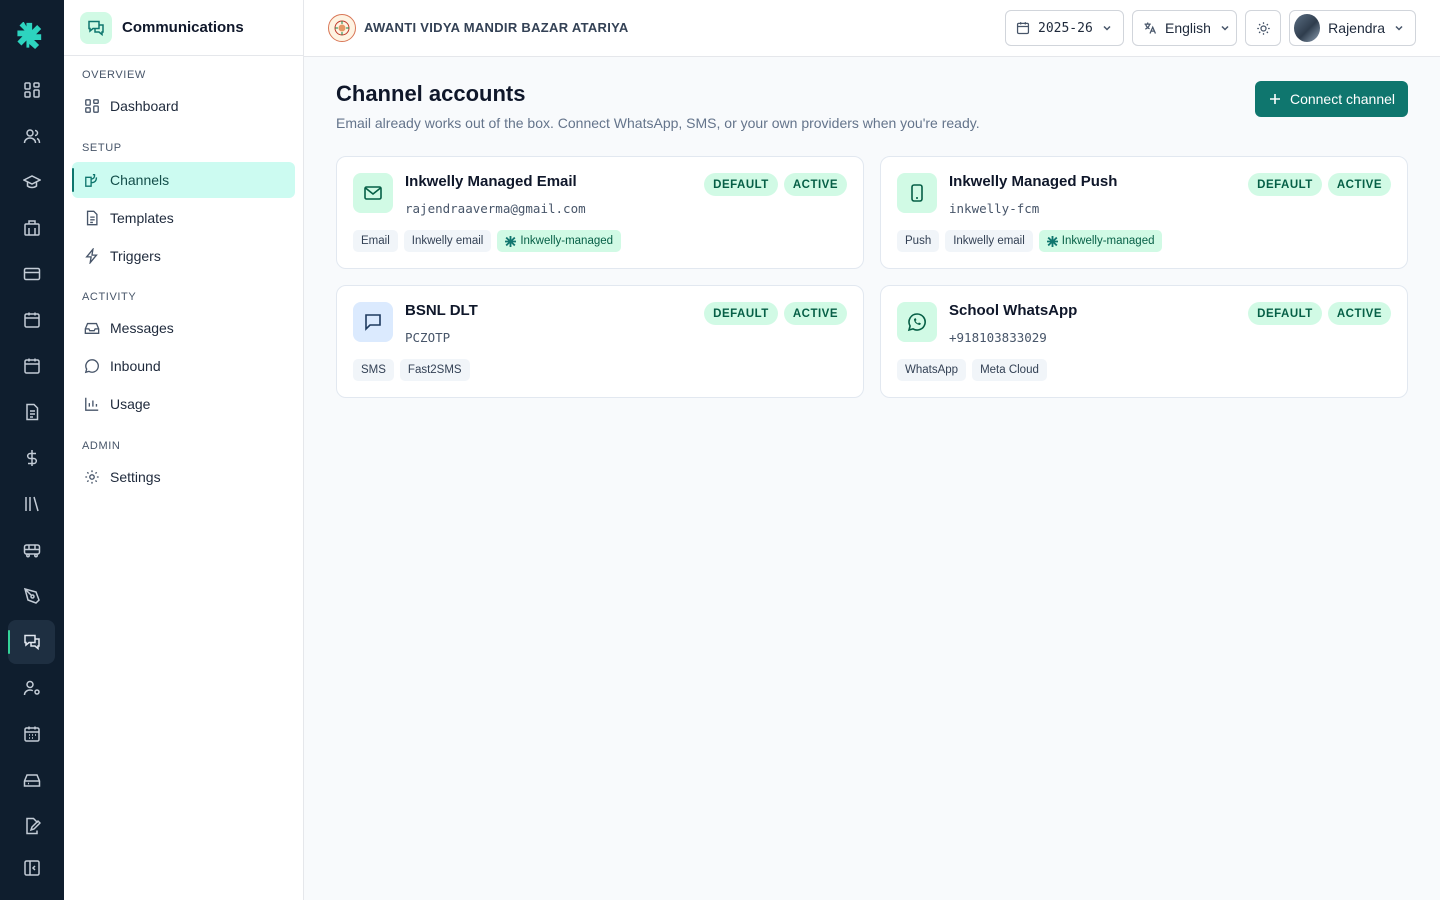 The image size is (1440, 900). What do you see at coordinates (30, 36) in the screenshot?
I see `app-logo-icon` at bounding box center [30, 36].